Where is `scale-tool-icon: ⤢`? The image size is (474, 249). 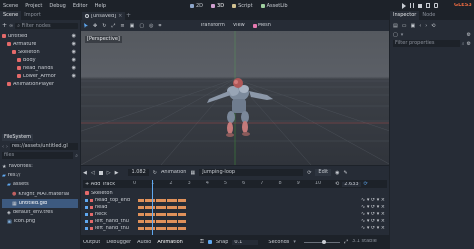
scale-tool-icon: ⤢ is located at coordinates (113, 26).